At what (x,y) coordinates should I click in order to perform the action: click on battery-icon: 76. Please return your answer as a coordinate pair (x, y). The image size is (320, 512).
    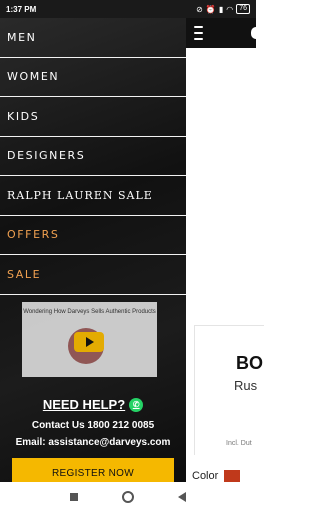
    Looking at the image, I should click on (243, 9).